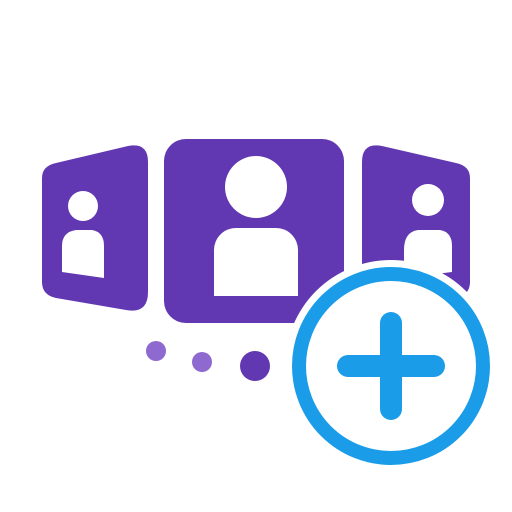  What do you see at coordinates (428, 200) in the screenshot?
I see `right-card-head` at bounding box center [428, 200].